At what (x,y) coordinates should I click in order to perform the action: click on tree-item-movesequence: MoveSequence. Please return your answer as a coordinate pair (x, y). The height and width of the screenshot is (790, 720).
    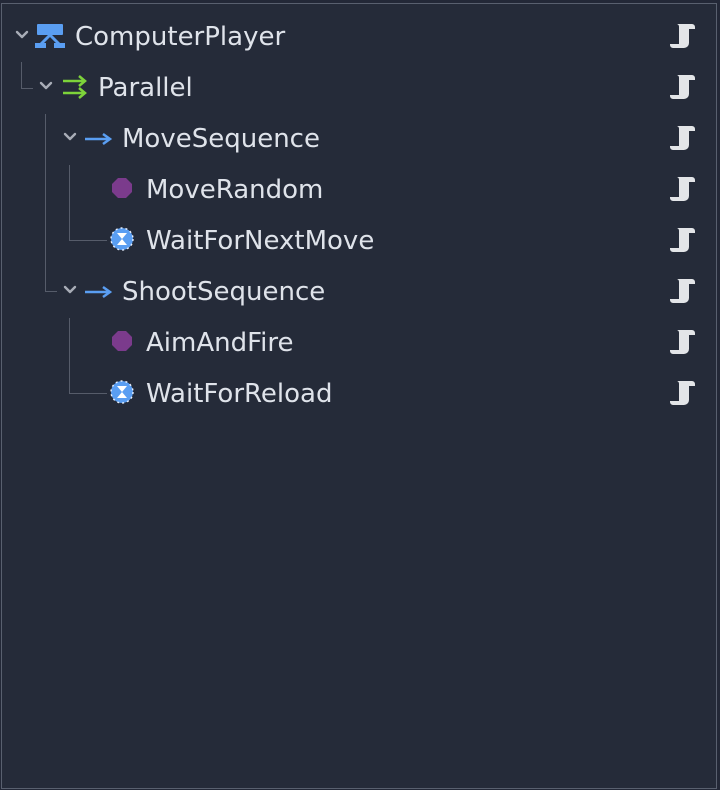
    Looking at the image, I should click on (360, 140).